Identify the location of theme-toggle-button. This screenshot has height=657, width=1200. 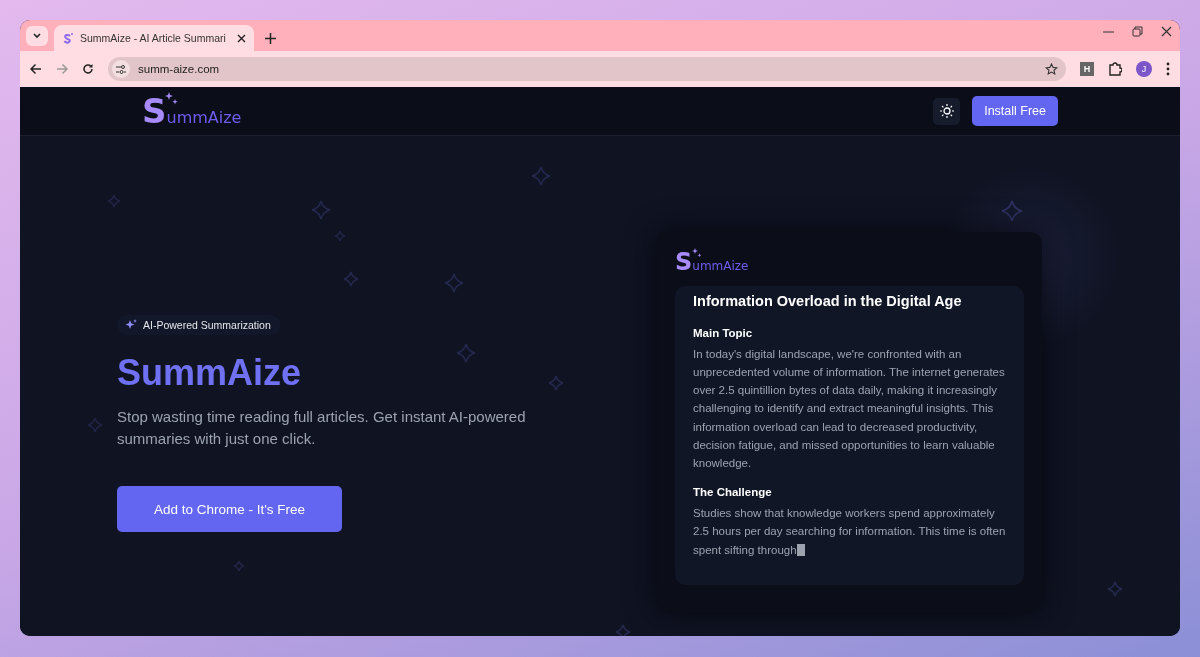
(947, 111).